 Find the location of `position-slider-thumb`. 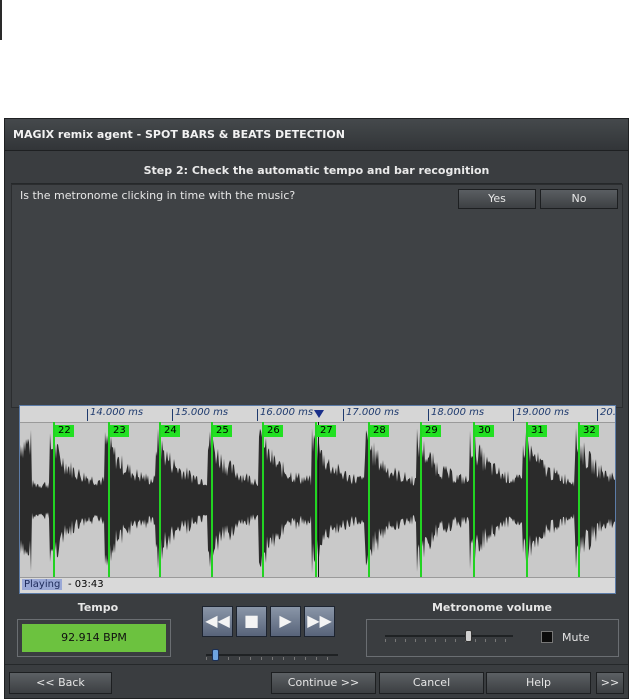

position-slider-thumb is located at coordinates (216, 655).